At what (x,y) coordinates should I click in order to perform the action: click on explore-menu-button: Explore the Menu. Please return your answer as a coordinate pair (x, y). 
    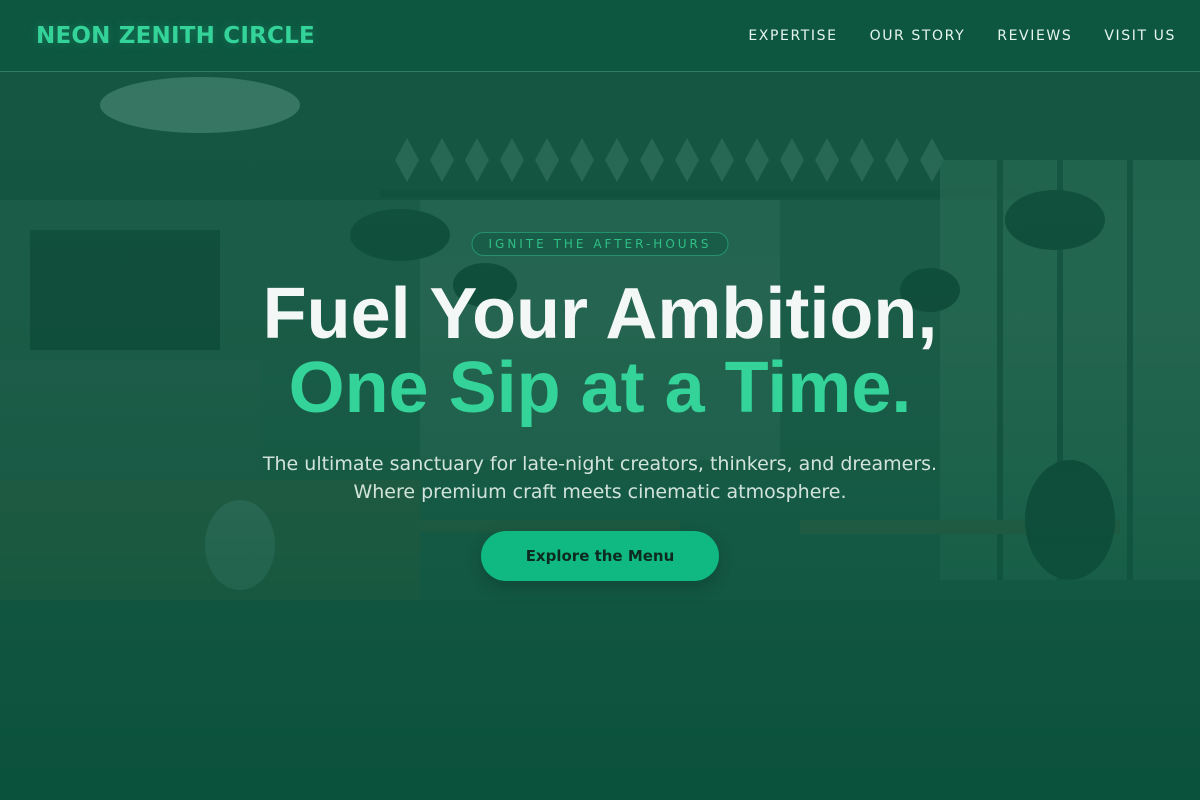
    Looking at the image, I should click on (600, 556).